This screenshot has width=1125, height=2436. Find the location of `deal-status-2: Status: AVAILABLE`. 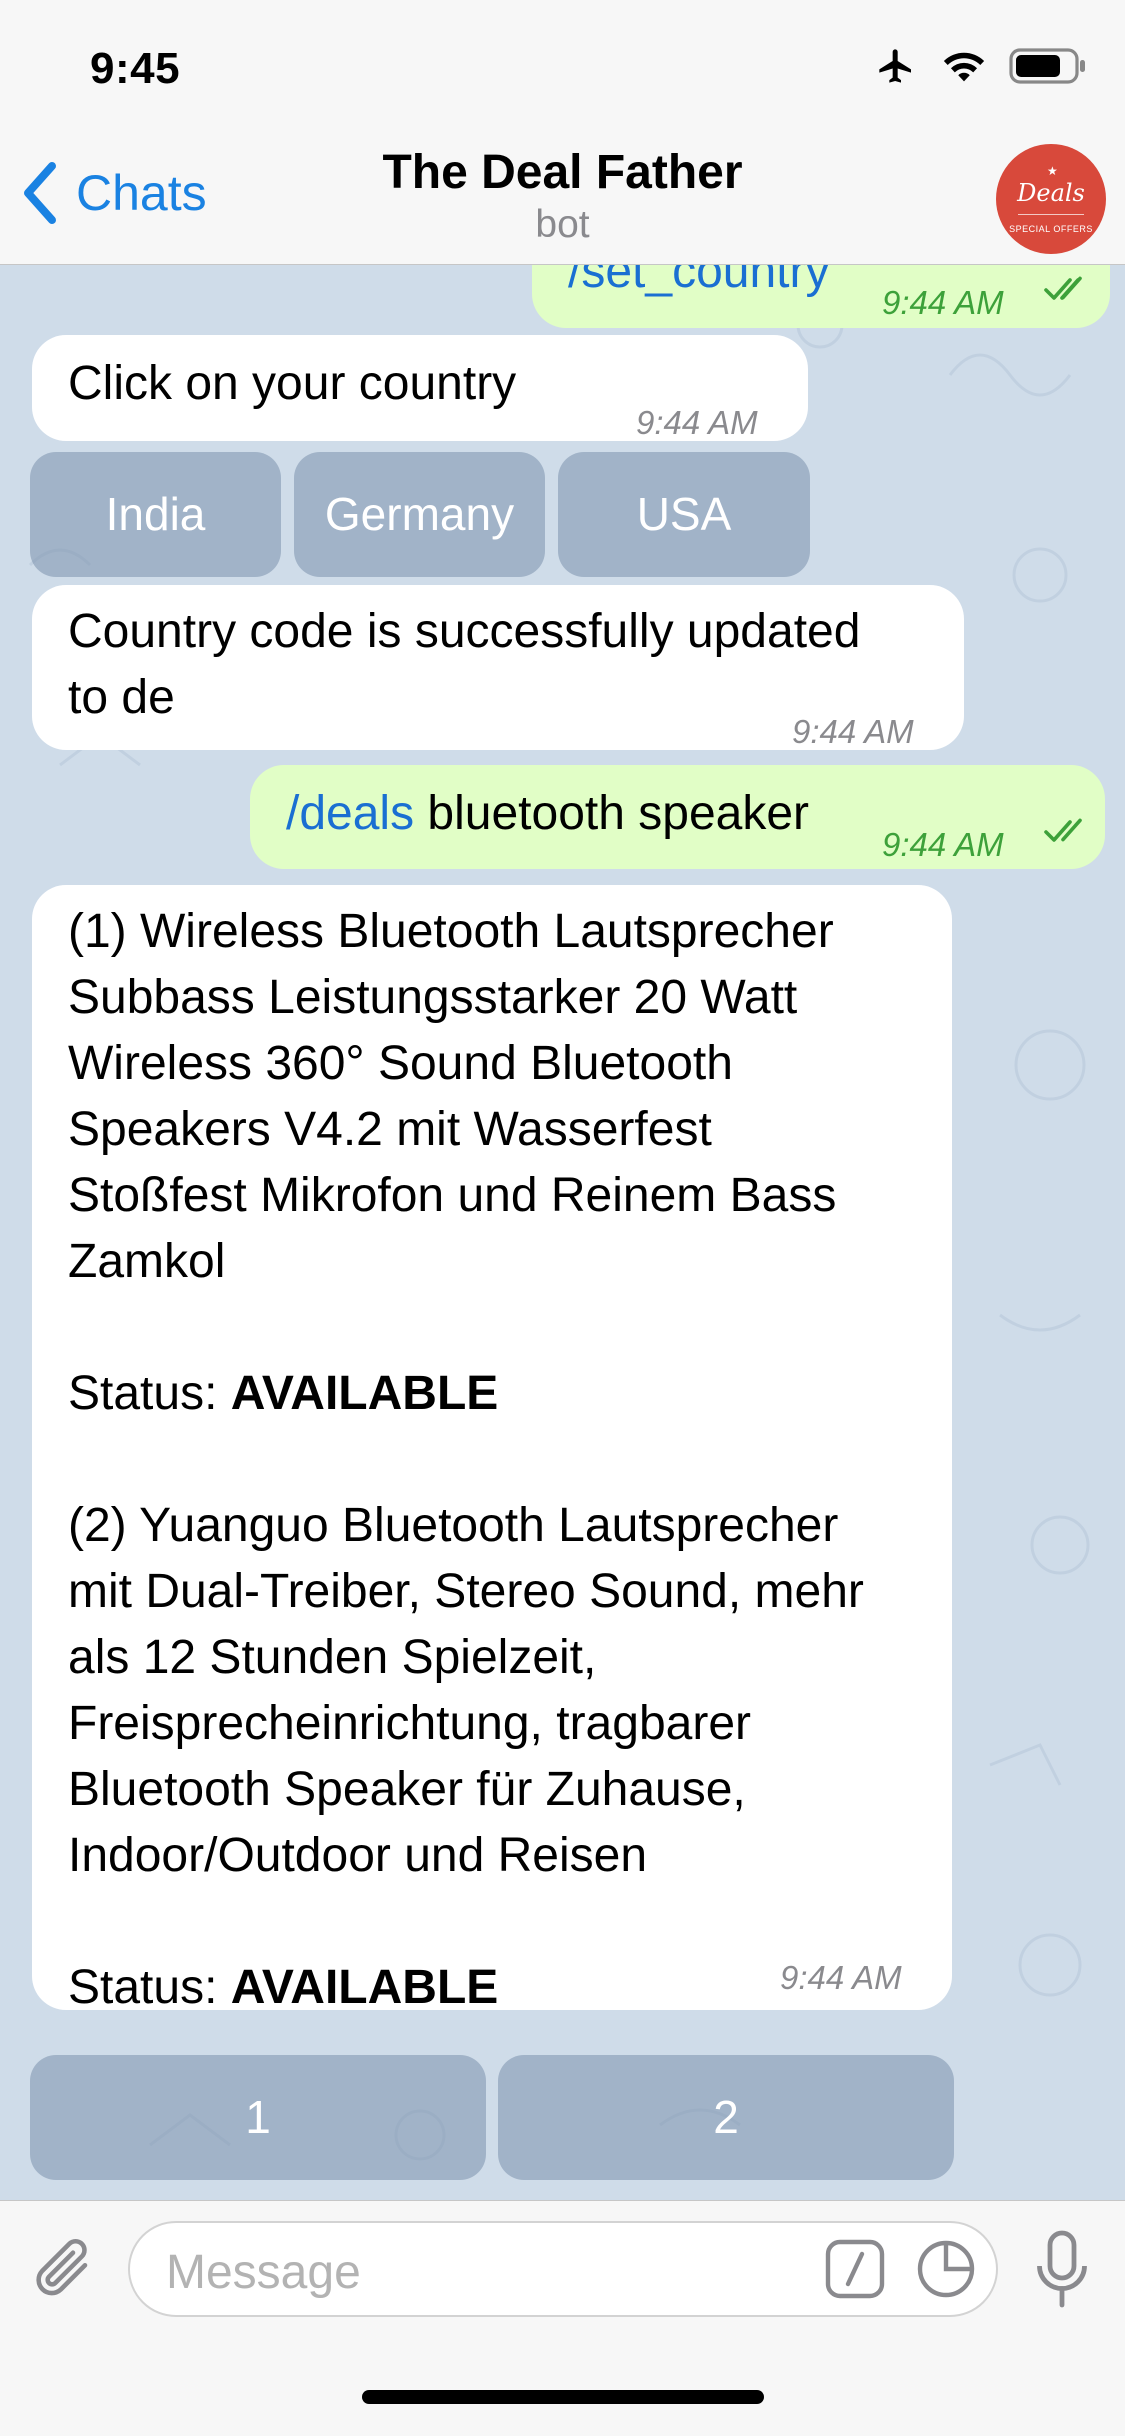

deal-status-2: Status: AVAILABLE is located at coordinates (283, 1988).